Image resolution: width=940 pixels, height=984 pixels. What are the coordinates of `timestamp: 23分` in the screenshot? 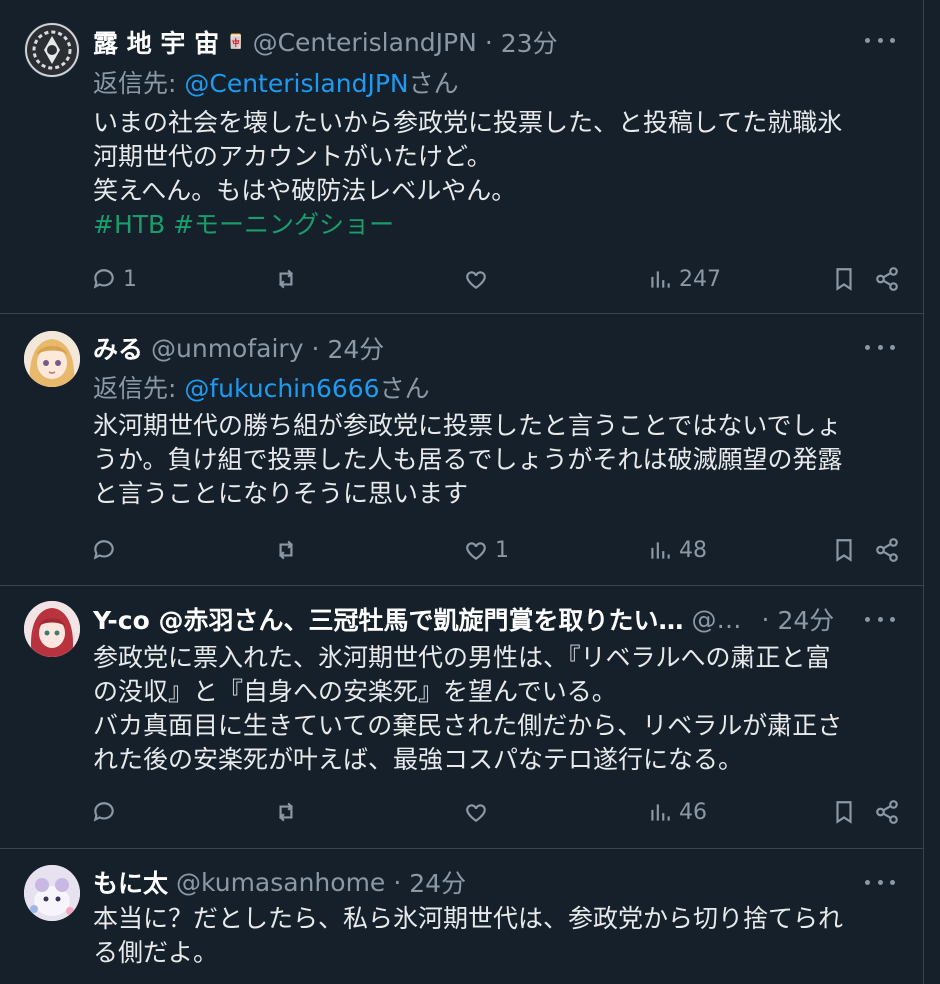 It's located at (529, 42).